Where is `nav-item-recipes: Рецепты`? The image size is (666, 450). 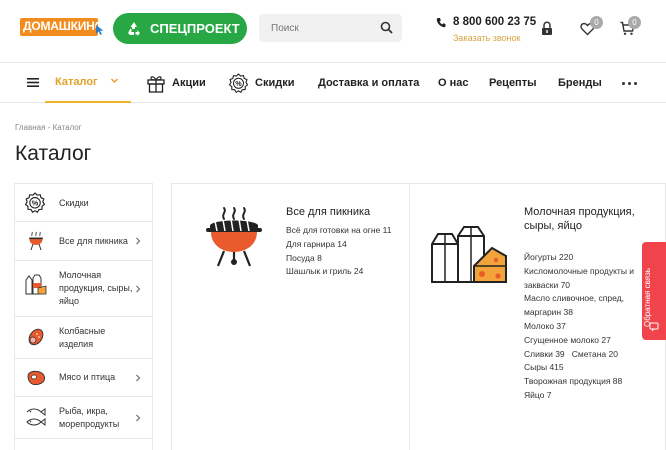 nav-item-recipes: Рецепты is located at coordinates (513, 83).